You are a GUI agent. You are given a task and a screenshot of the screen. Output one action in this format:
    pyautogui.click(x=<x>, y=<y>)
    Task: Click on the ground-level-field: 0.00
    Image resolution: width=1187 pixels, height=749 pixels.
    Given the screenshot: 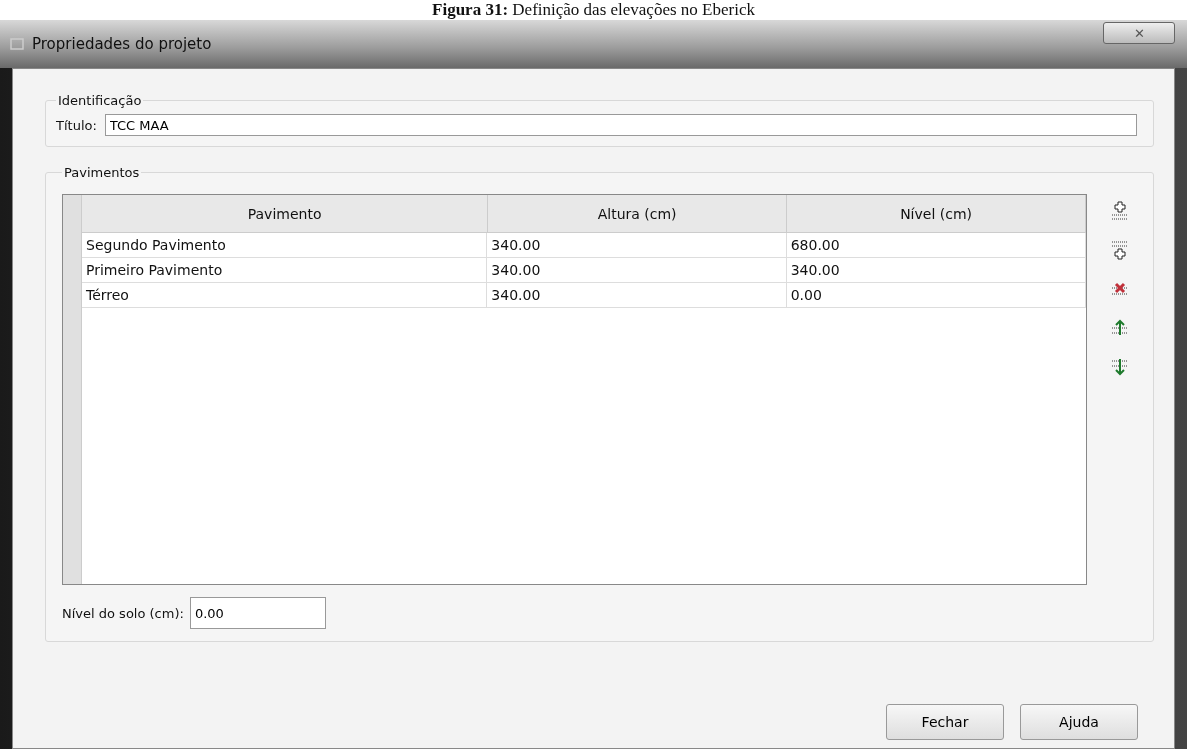 What is the action you would take?
    pyautogui.click(x=257, y=613)
    